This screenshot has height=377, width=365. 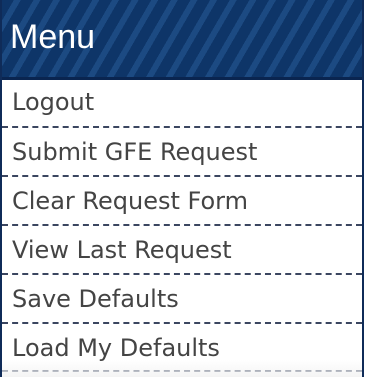 I want to click on bottom-fade, so click(x=182, y=368).